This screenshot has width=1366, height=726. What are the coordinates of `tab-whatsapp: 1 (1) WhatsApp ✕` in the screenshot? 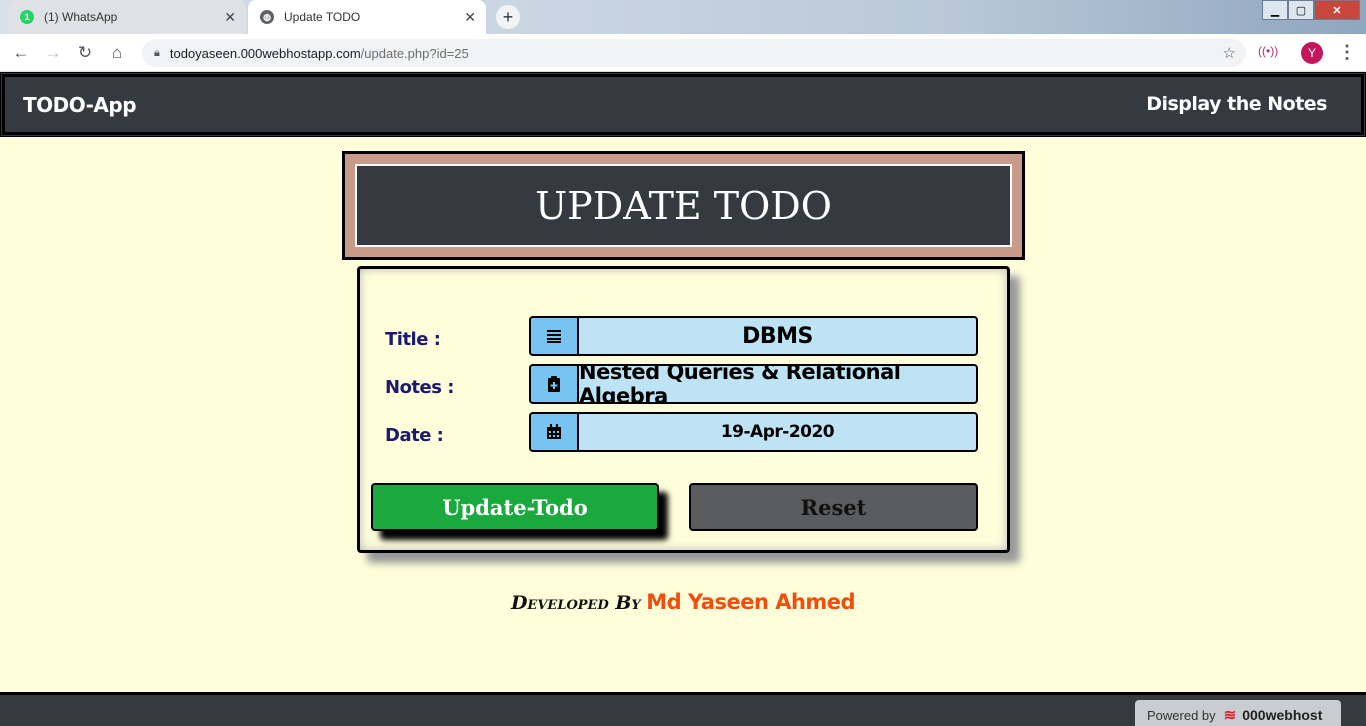 It's located at (127, 17).